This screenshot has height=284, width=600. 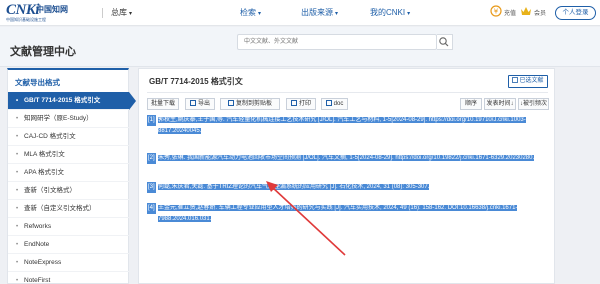 What do you see at coordinates (151, 208) in the screenshot?
I see `citation-number: [4]` at bounding box center [151, 208].